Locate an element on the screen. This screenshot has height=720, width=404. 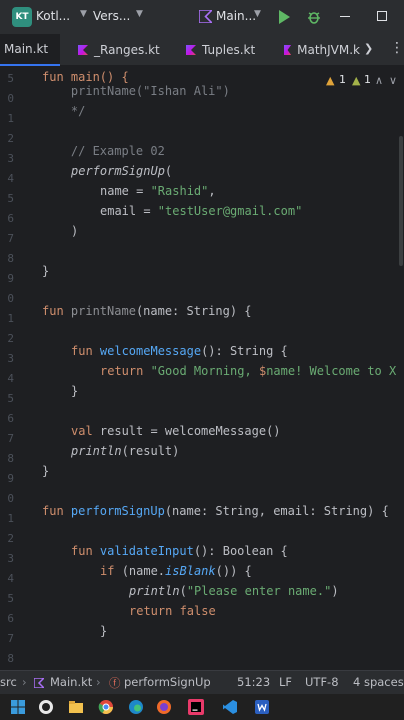
tab-label: MathJVM.k is located at coordinates (328, 50).